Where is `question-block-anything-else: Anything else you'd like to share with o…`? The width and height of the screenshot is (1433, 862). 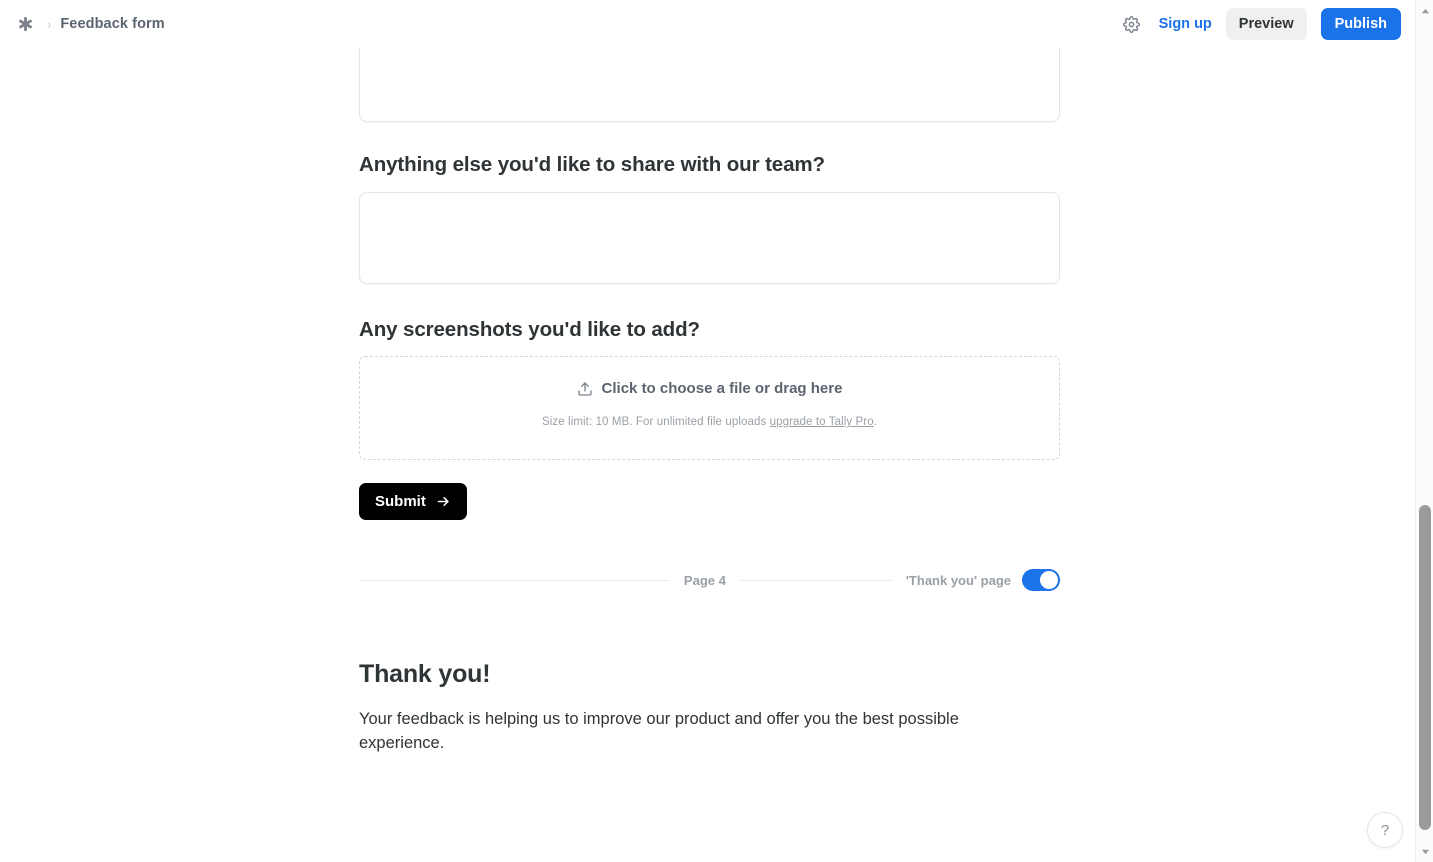
question-block-anything-else: Anything else you'd like to share with o… is located at coordinates (709, 165).